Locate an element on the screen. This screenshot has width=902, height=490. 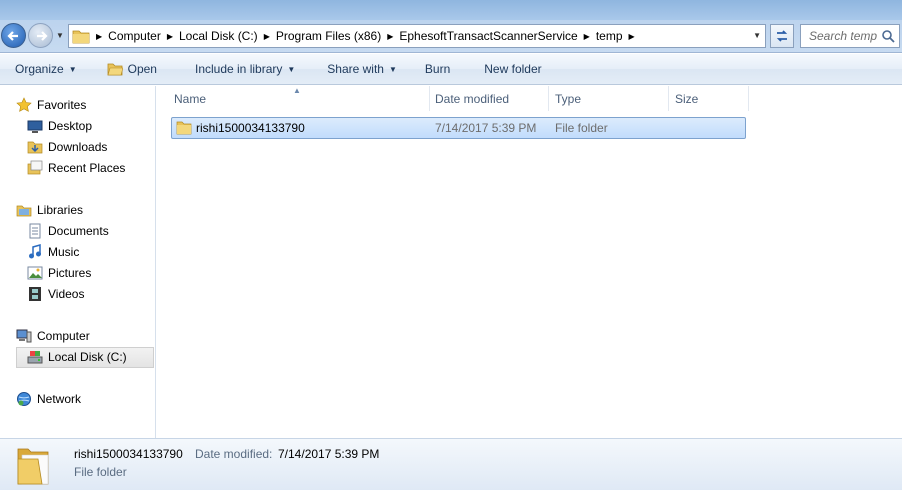
nav-label: Favorites is located at coordinates (62, 105).